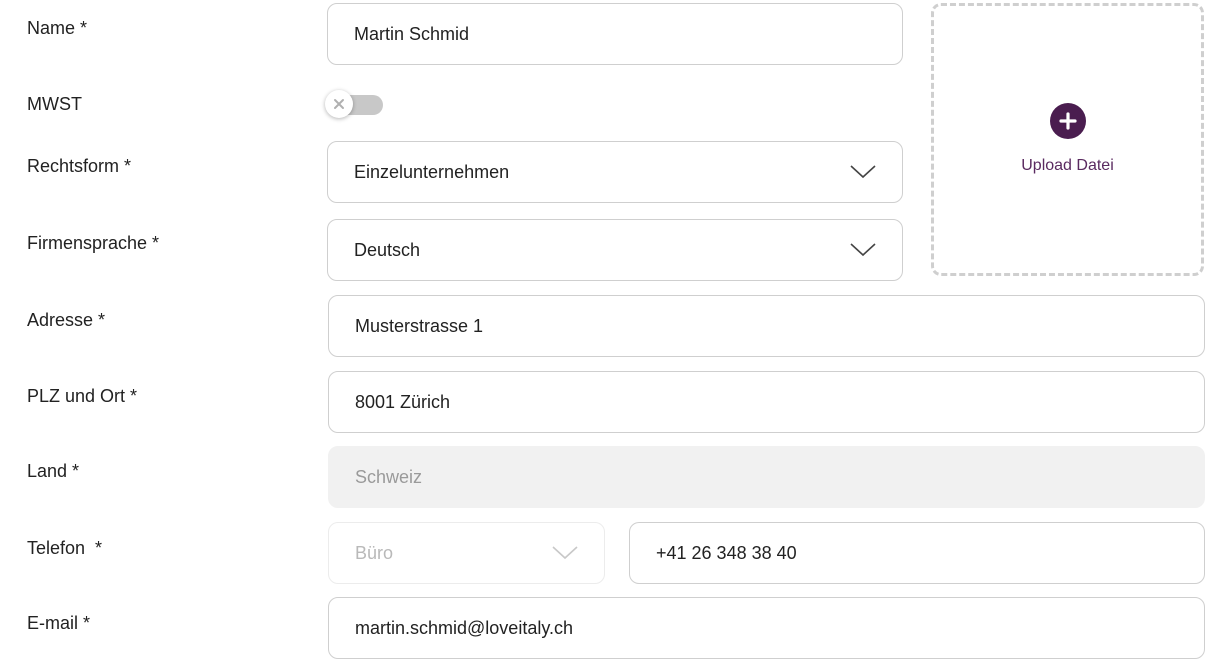 This screenshot has width=1214, height=659. Describe the element at coordinates (766, 326) in the screenshot. I see `adresse-input: Musterstrasse 1` at that location.